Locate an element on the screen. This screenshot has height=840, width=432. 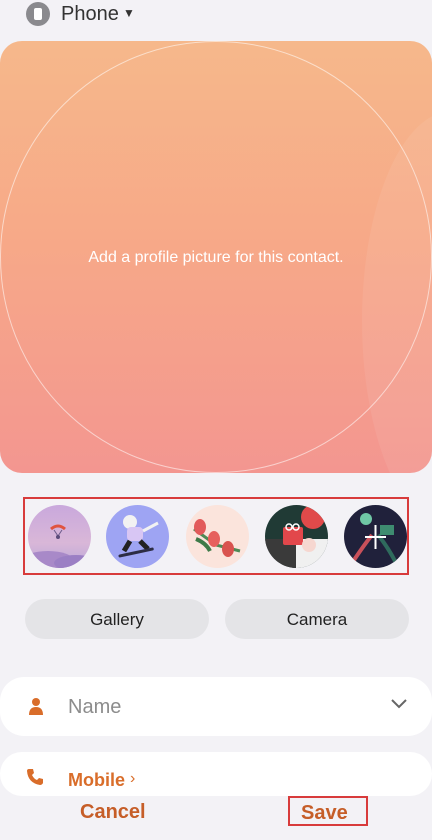
person-icon is located at coordinates (36, 706).